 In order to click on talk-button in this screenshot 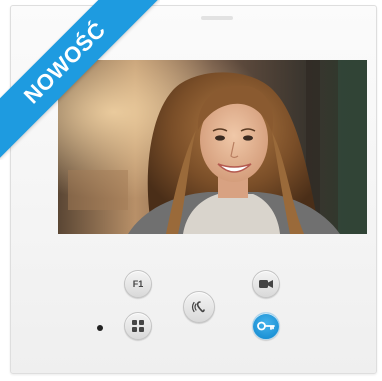, I will do `click(199, 307)`.